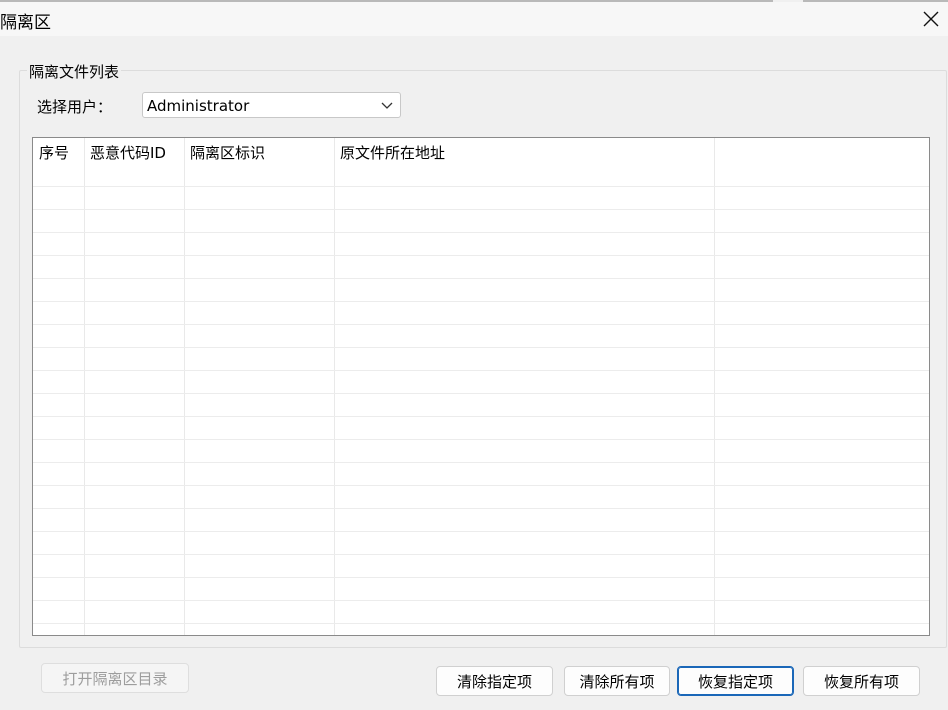  What do you see at coordinates (75, 107) in the screenshot?
I see `user-select-label: 选择用户：` at bounding box center [75, 107].